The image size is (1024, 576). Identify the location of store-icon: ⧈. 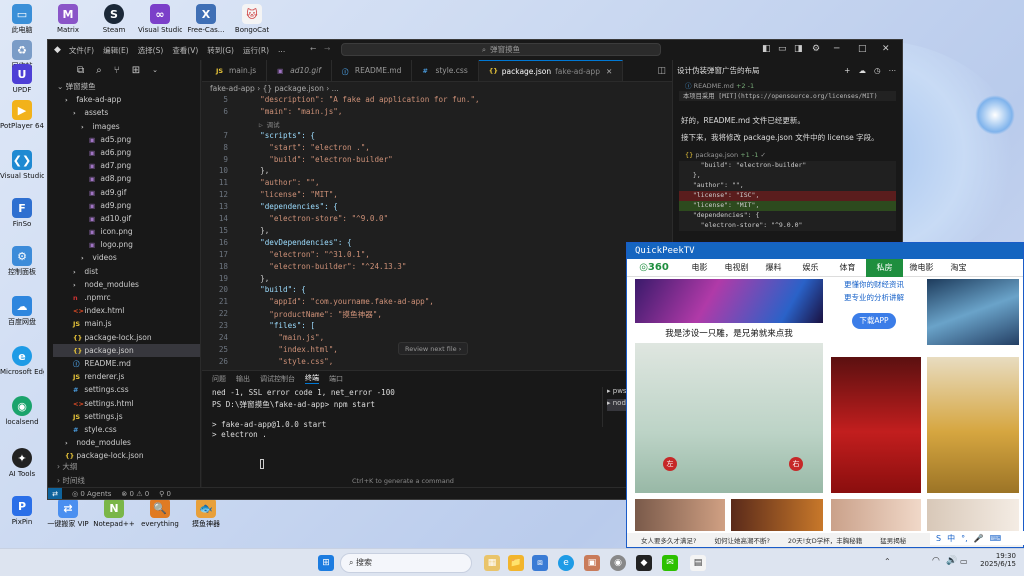
(540, 563).